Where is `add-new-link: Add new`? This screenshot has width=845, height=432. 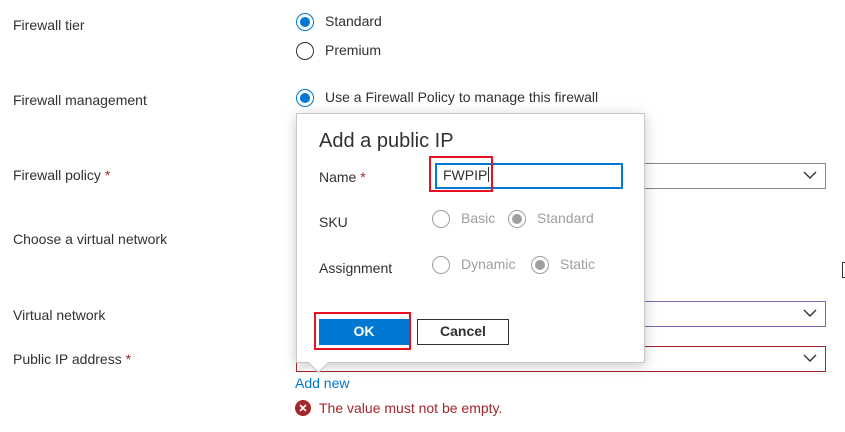
add-new-link: Add new is located at coordinates (322, 383).